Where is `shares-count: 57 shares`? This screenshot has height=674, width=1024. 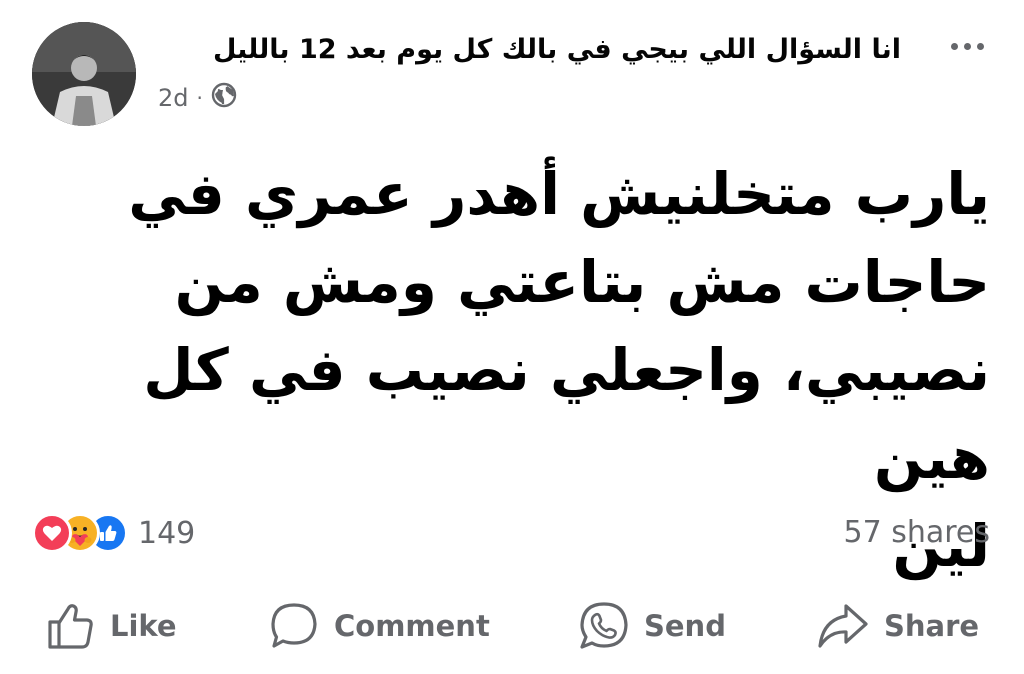
shares-count: 57 shares is located at coordinates (917, 533).